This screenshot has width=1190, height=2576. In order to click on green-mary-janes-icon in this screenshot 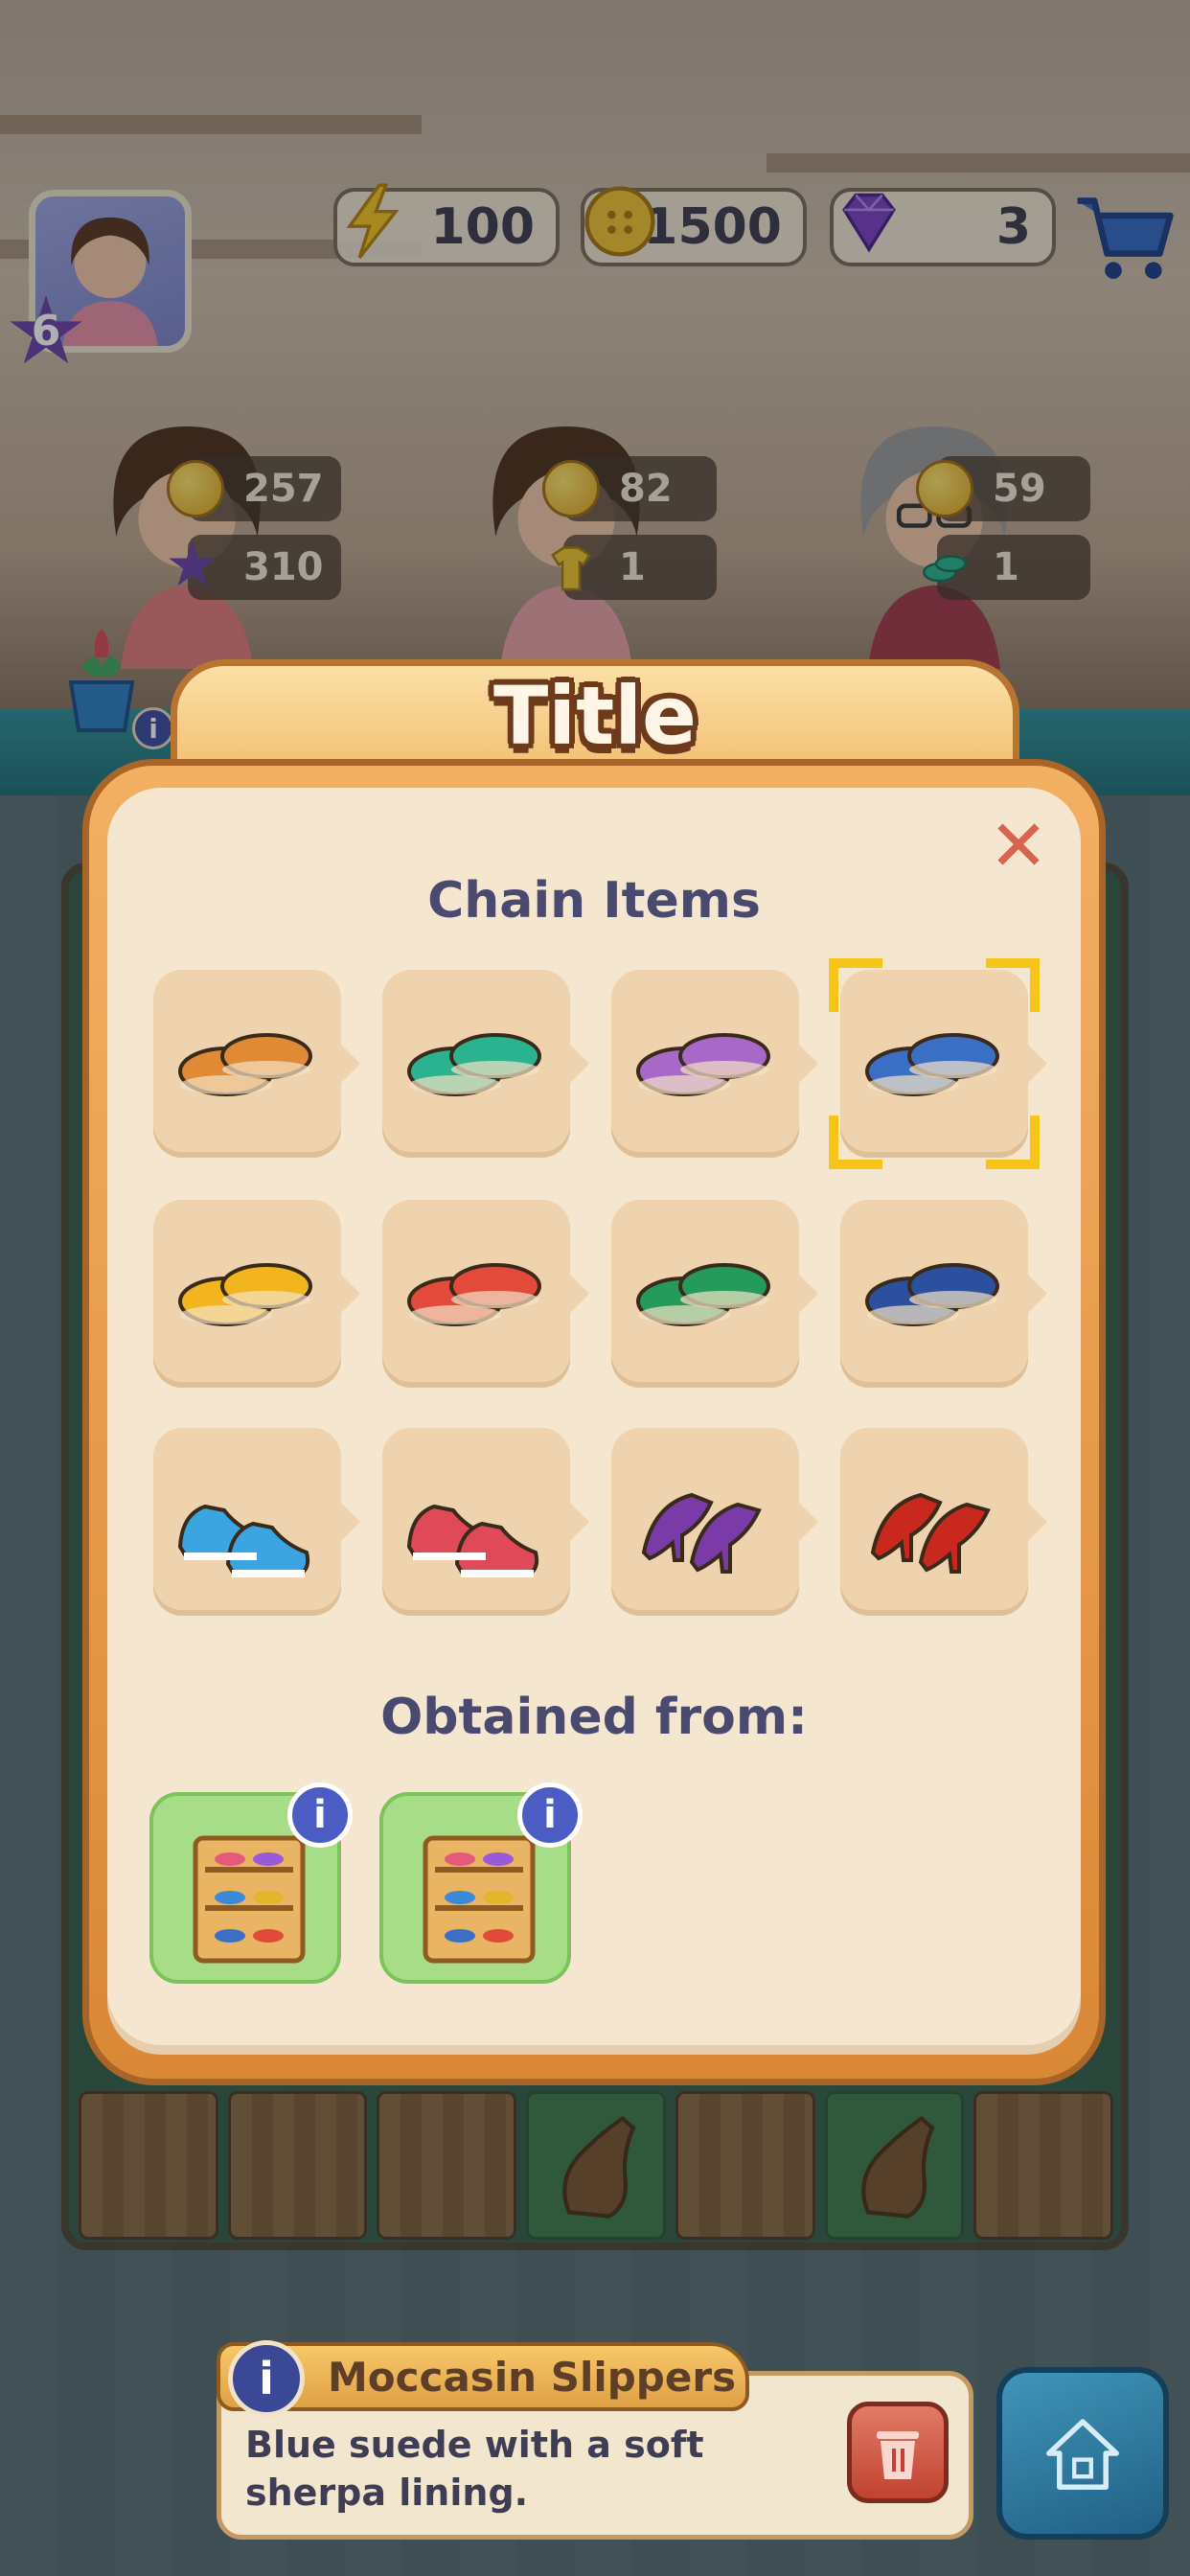, I will do `click(703, 1295)`.